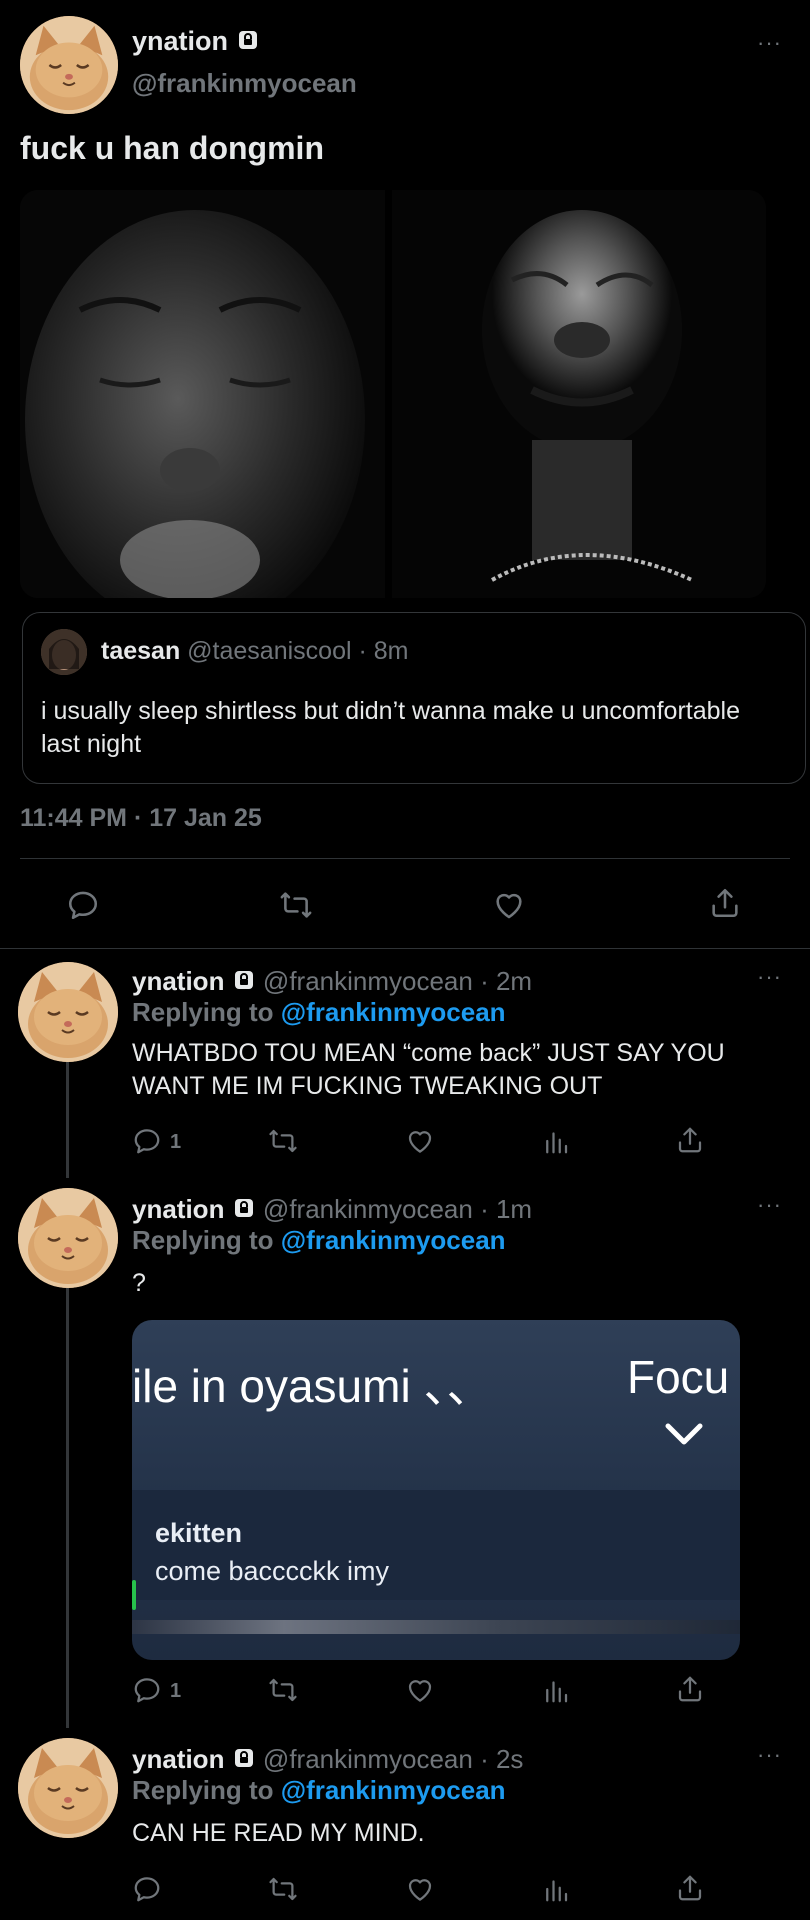 The height and width of the screenshot is (1920, 810). Describe the element at coordinates (139, 1283) in the screenshot. I see `tweet-text: ?` at that location.